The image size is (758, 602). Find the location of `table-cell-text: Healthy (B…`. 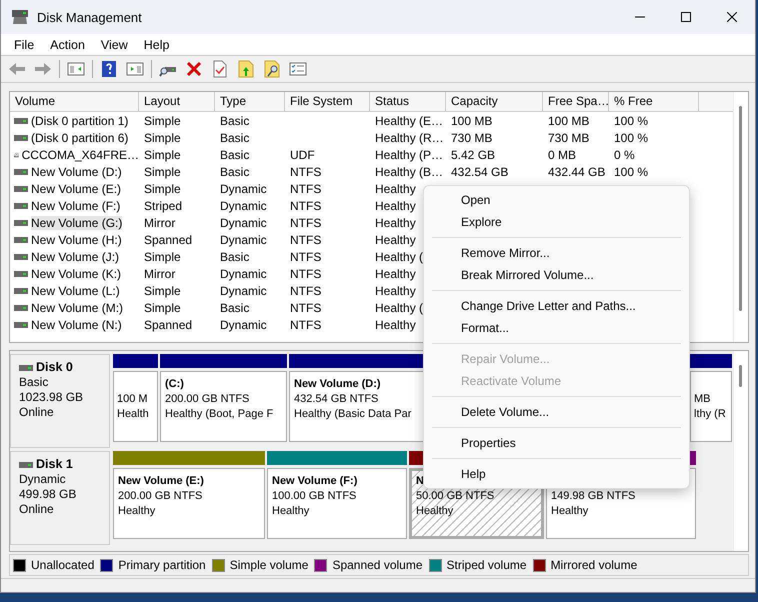

table-cell-text: Healthy (B… is located at coordinates (409, 171).